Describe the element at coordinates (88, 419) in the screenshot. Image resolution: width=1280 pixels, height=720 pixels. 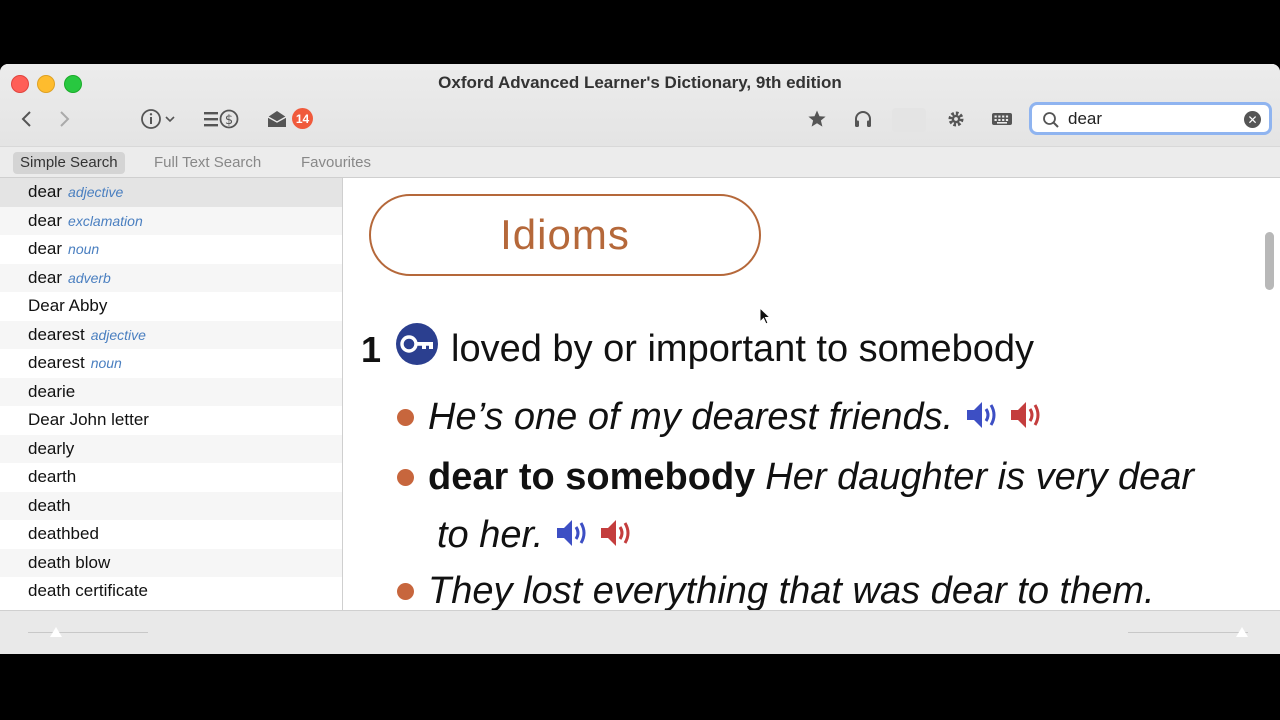
I see `headword: Dear John letter` at that location.